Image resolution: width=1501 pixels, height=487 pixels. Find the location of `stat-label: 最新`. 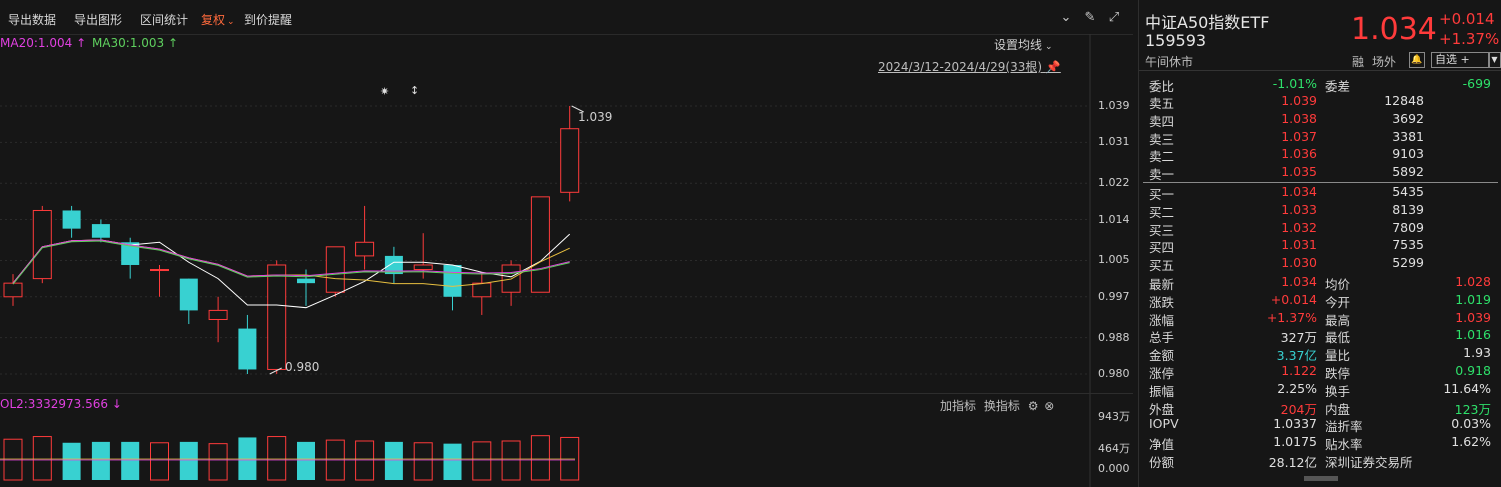

stat-label: 最新 is located at coordinates (1162, 284).